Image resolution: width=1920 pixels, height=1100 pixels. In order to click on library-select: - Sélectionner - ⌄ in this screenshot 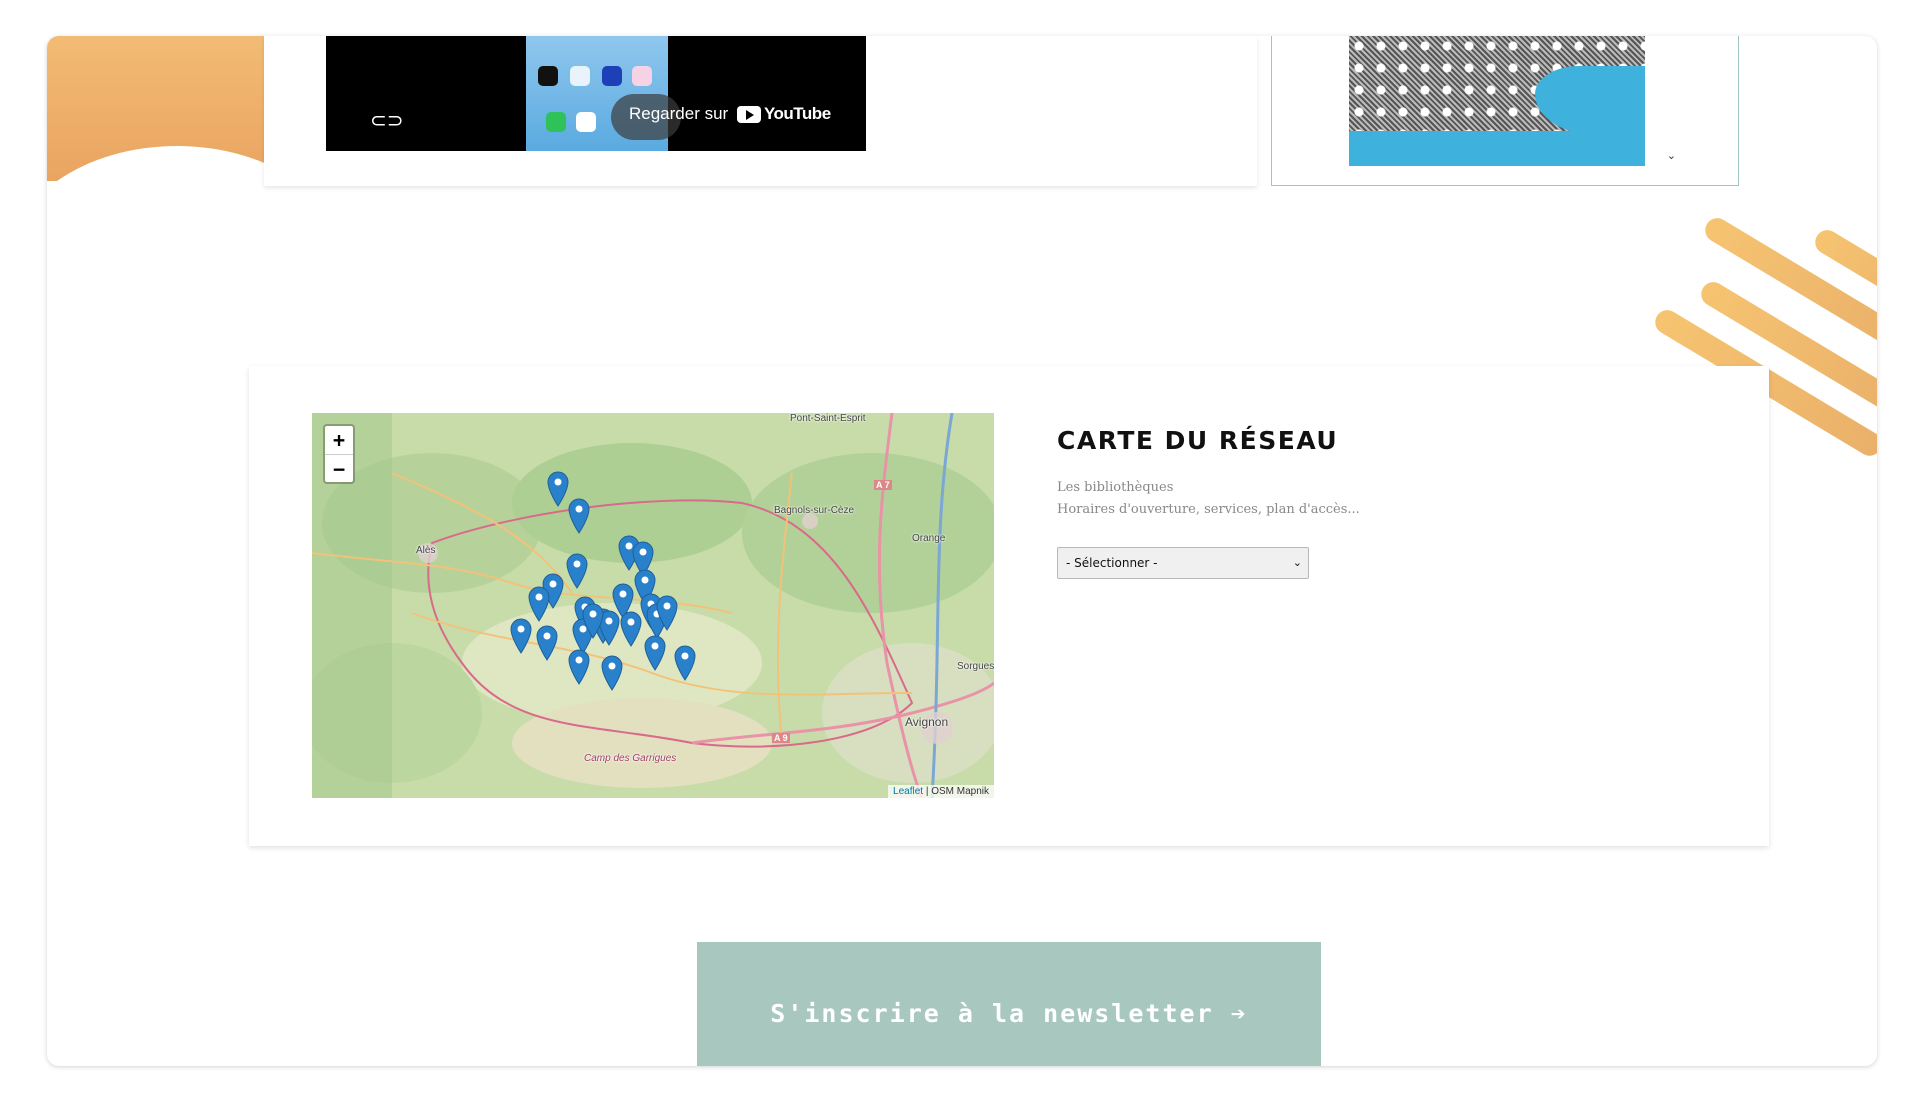, I will do `click(1183, 563)`.